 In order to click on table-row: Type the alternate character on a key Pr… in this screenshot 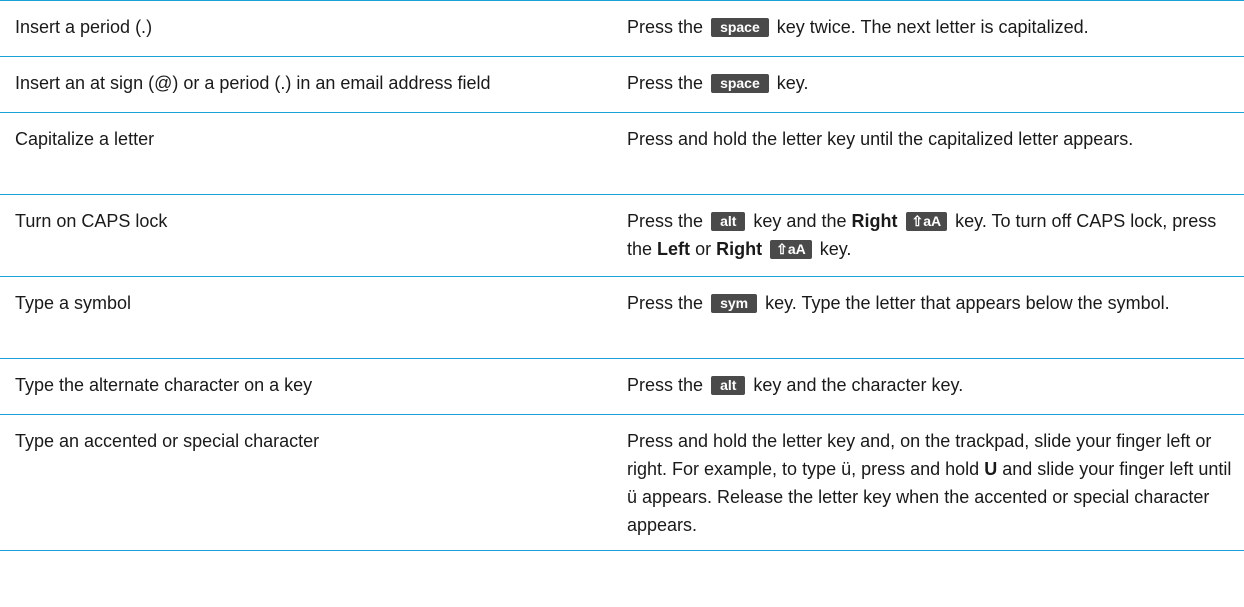, I will do `click(622, 386)`.